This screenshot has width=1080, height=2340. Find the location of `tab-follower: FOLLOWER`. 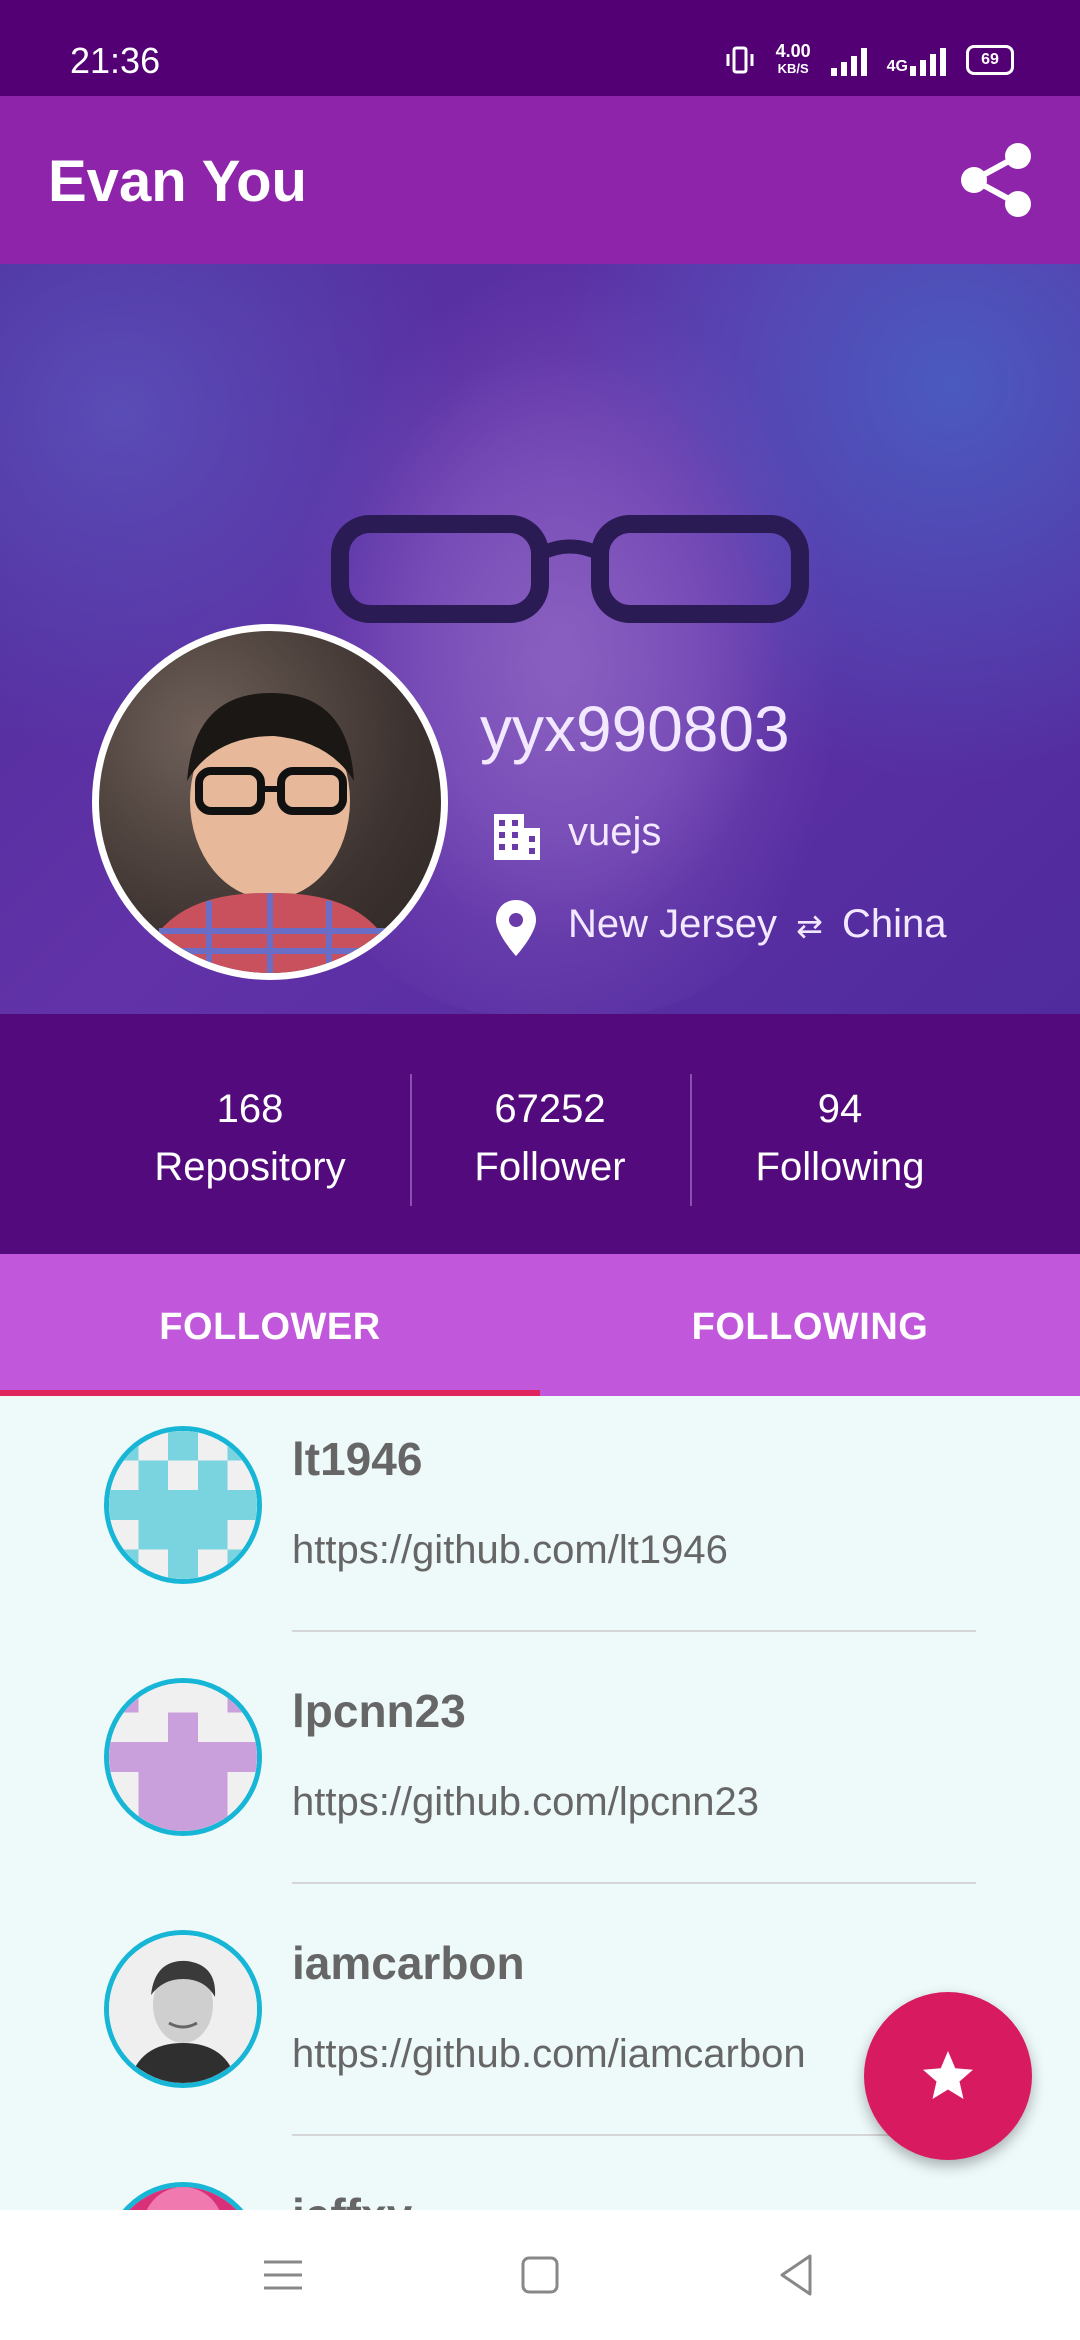

tab-follower: FOLLOWER is located at coordinates (270, 1327).